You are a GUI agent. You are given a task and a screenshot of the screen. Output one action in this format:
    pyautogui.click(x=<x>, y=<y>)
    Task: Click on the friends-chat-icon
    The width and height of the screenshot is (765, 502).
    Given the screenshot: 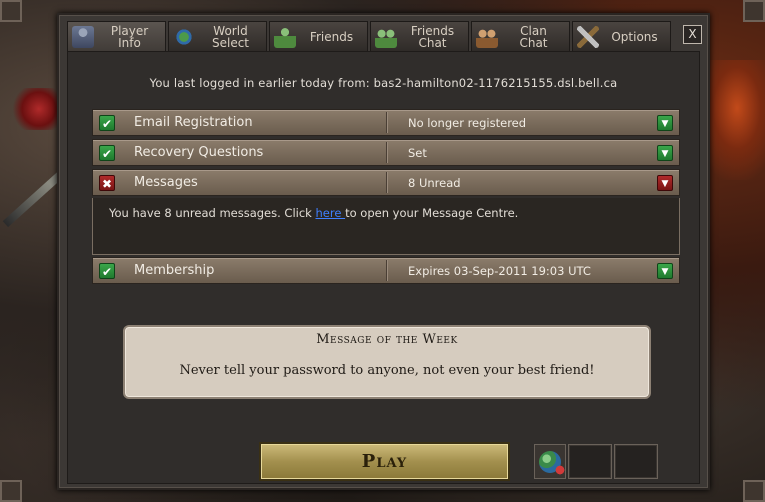 What is the action you would take?
    pyautogui.click(x=386, y=36)
    